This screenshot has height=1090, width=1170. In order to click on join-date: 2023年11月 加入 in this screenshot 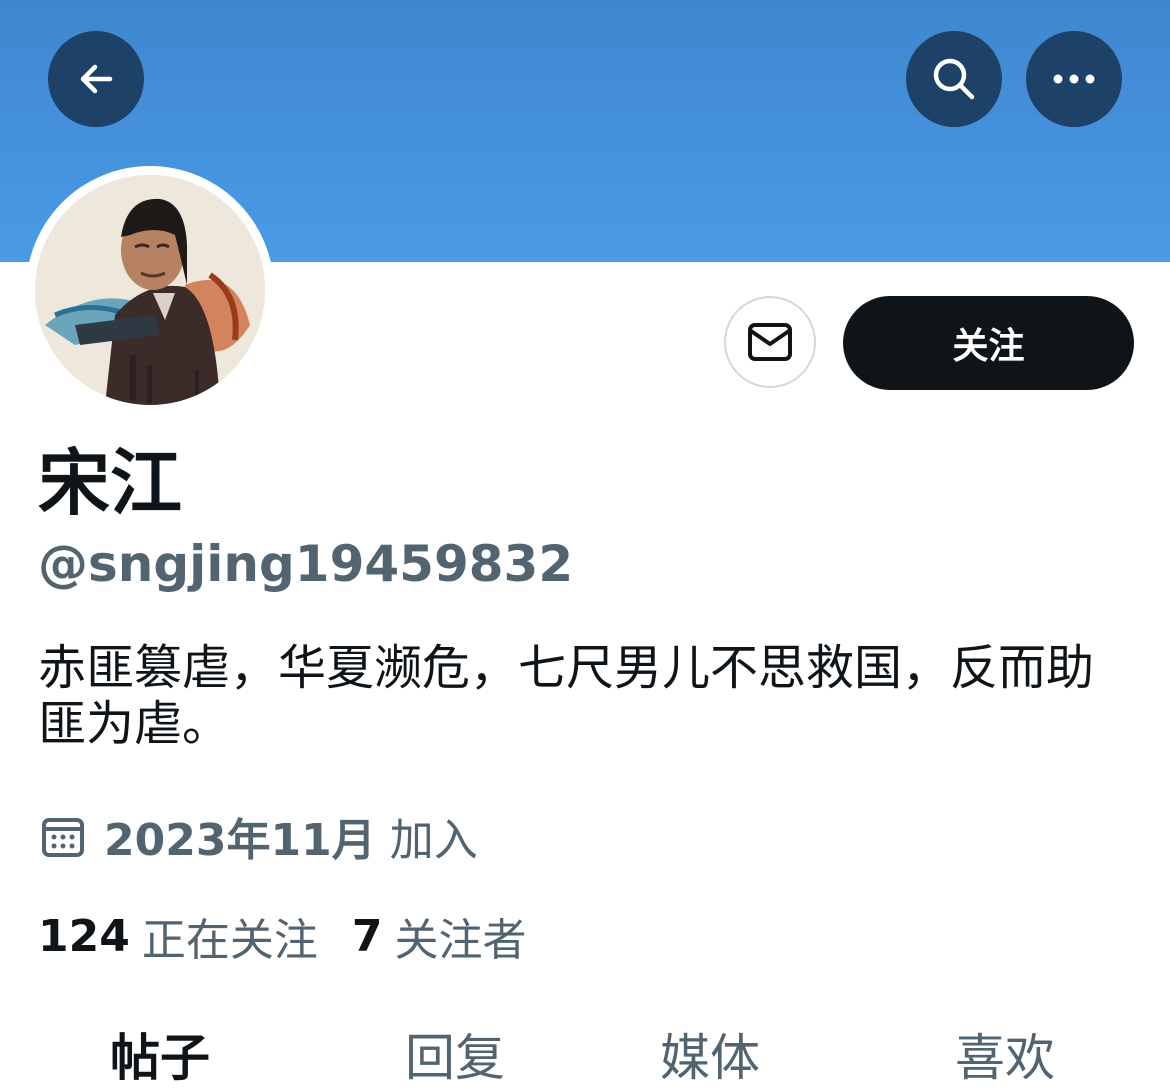, I will do `click(259, 836)`.